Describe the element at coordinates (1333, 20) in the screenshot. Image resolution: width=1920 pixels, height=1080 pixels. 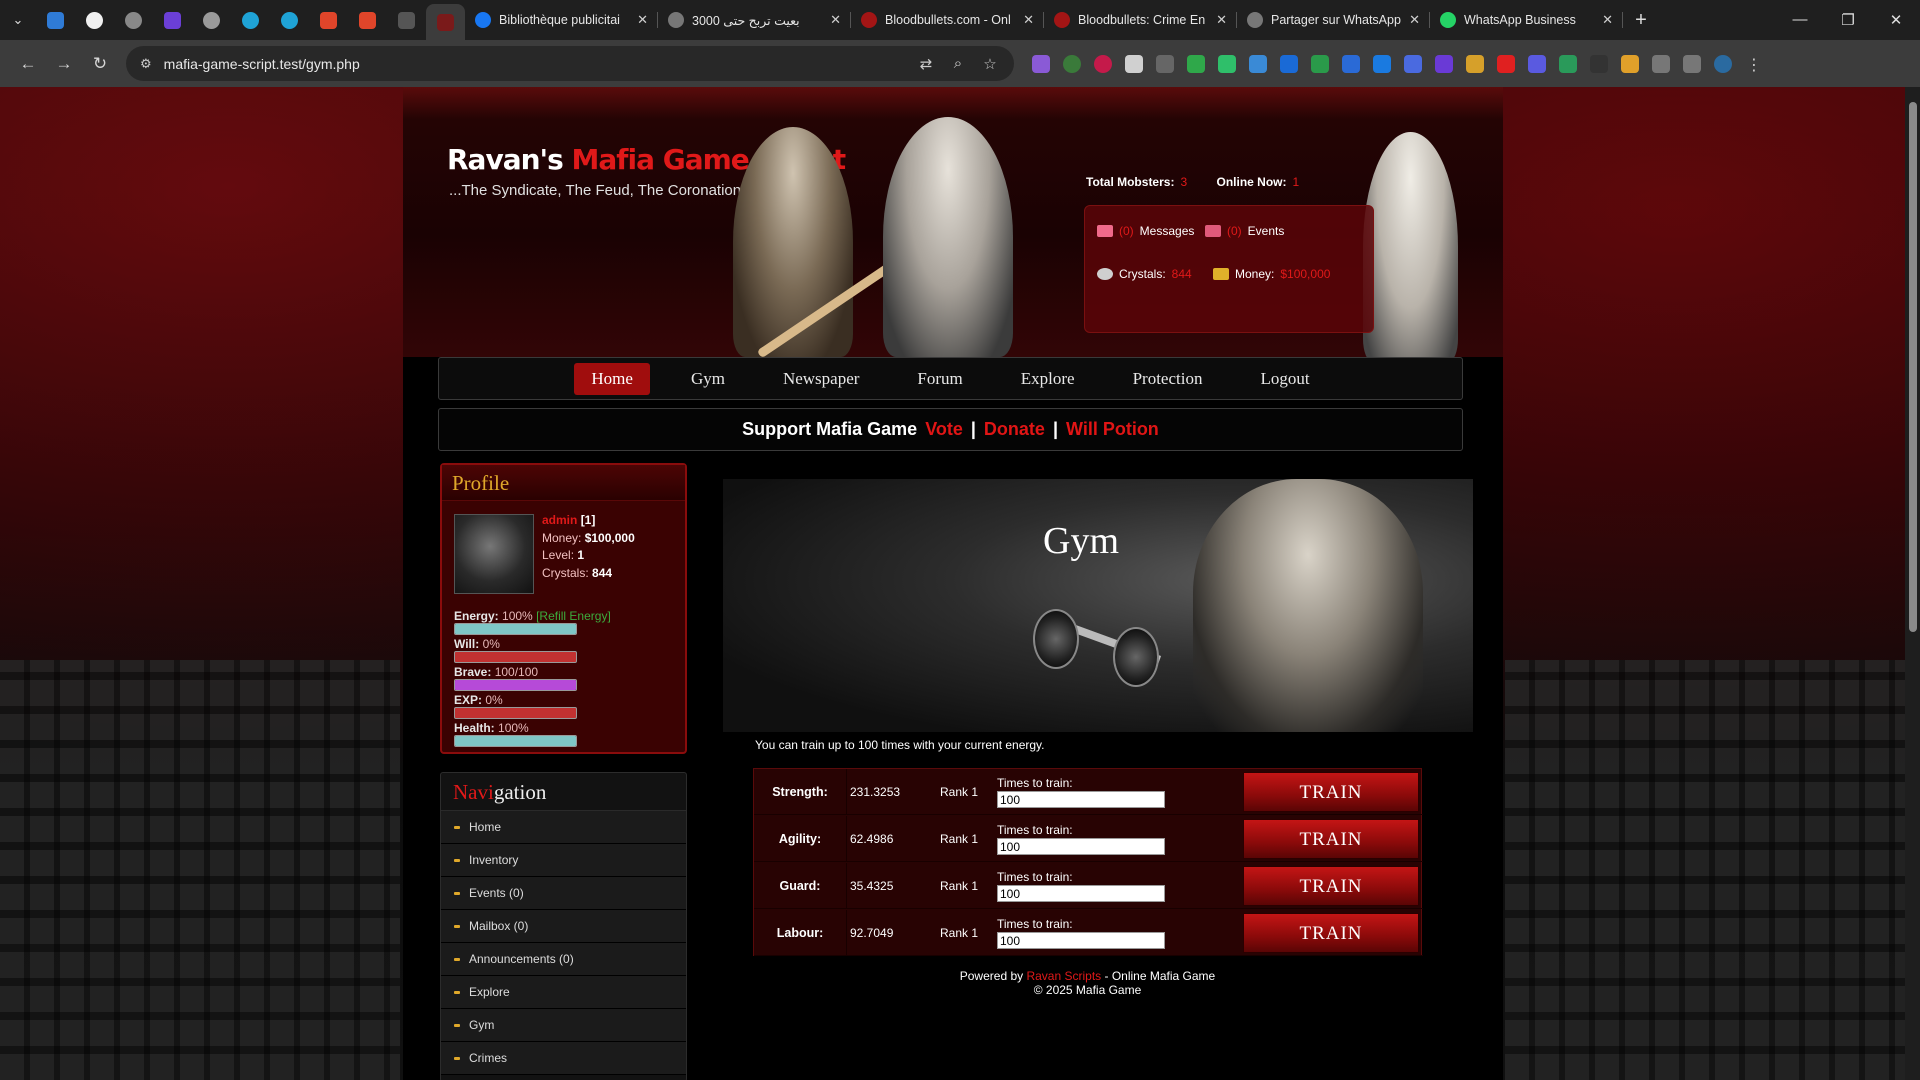
I see `browser-tab: Partager sur WhatsApp ✕` at that location.